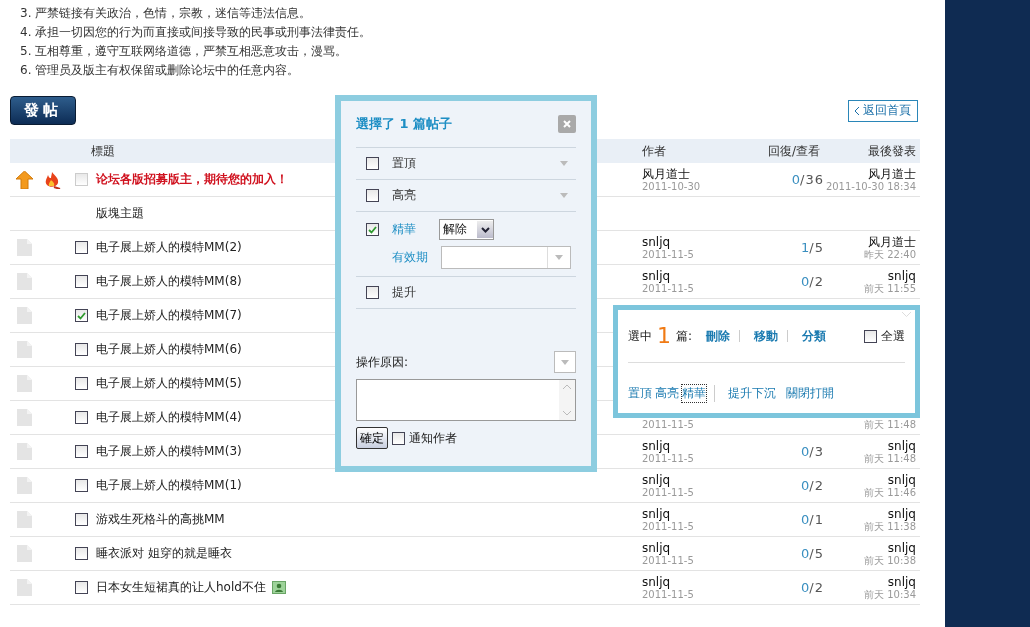 This screenshot has height=627, width=1030. I want to click on rule-text: 6. 管理员及版主有权保留或删除论坛中的任意内容。, so click(160, 70).